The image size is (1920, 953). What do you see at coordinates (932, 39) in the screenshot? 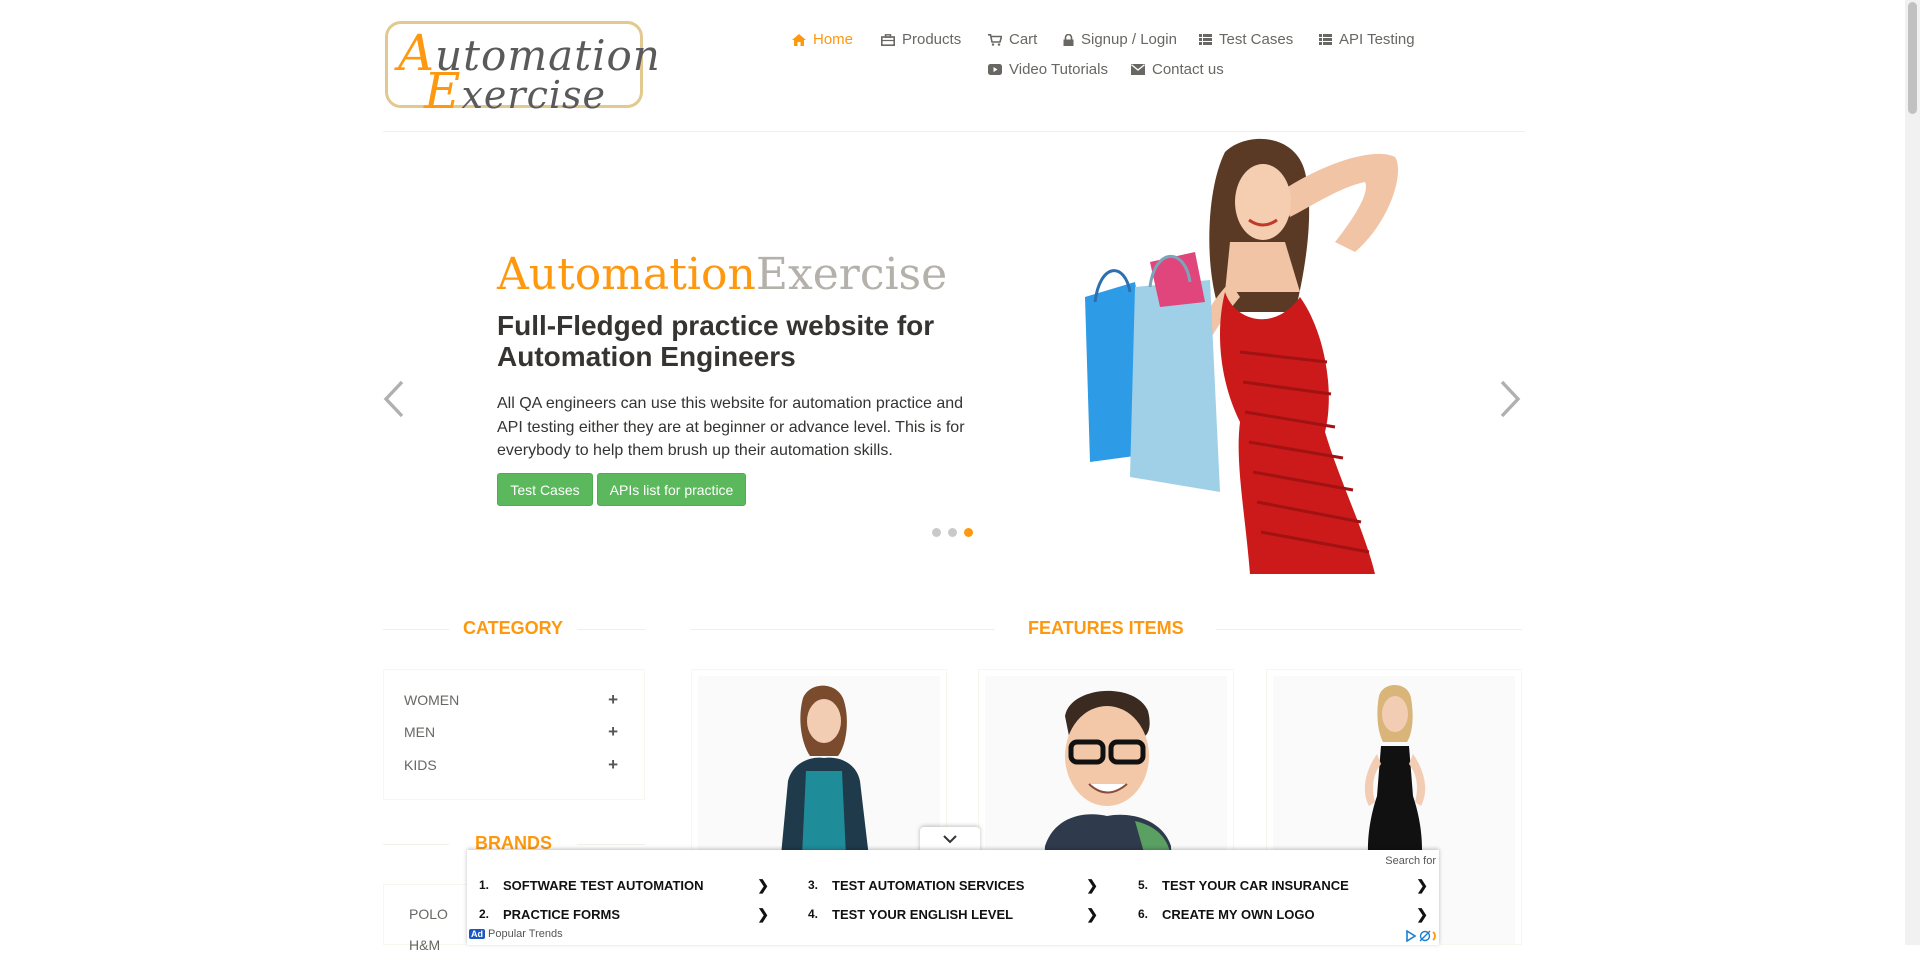
I see `nav-products-label: Products` at bounding box center [932, 39].